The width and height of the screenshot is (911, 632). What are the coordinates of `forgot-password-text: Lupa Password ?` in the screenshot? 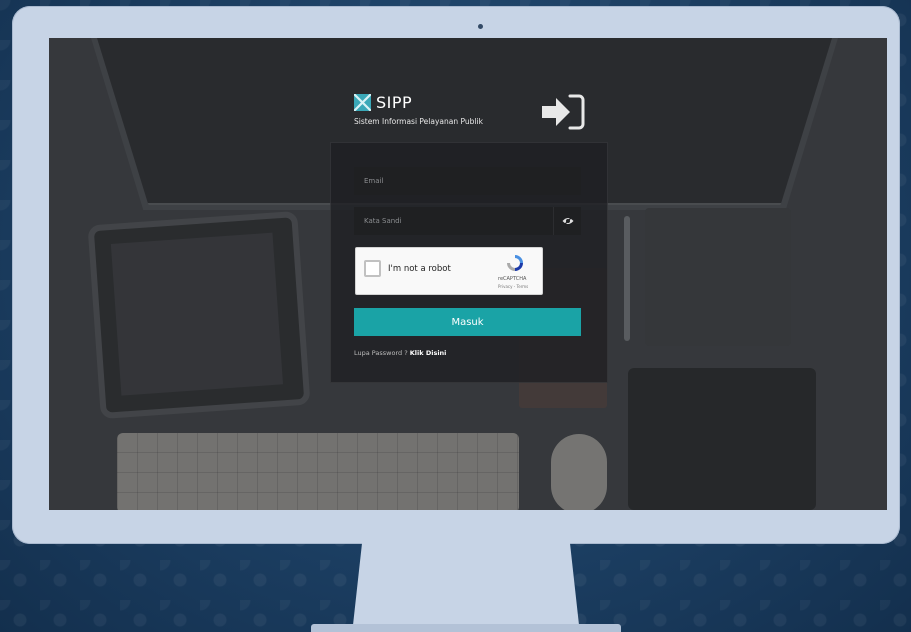 It's located at (382, 353).